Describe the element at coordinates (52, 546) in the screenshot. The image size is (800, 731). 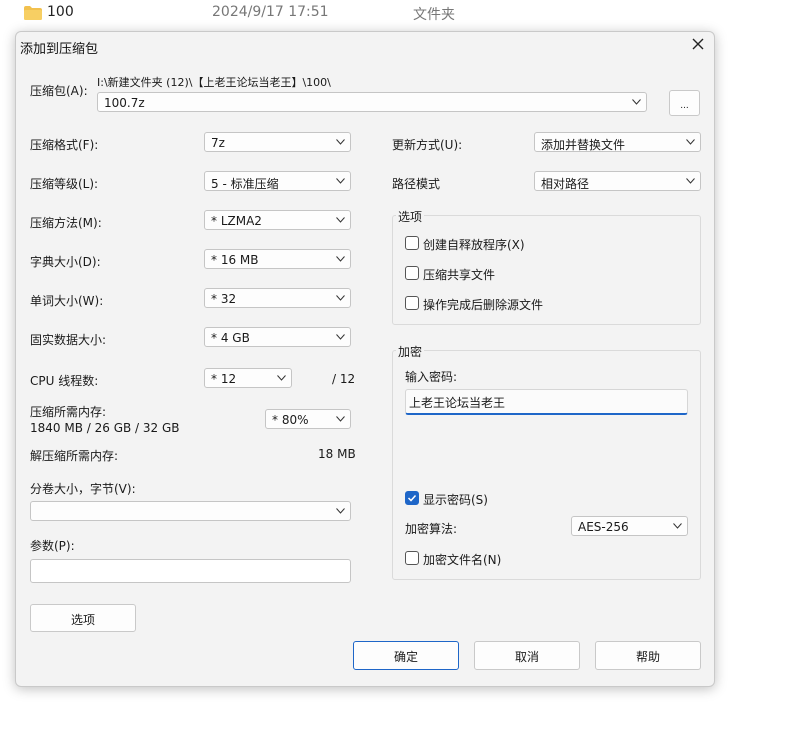
I see `params-label: 参数(P):` at that location.